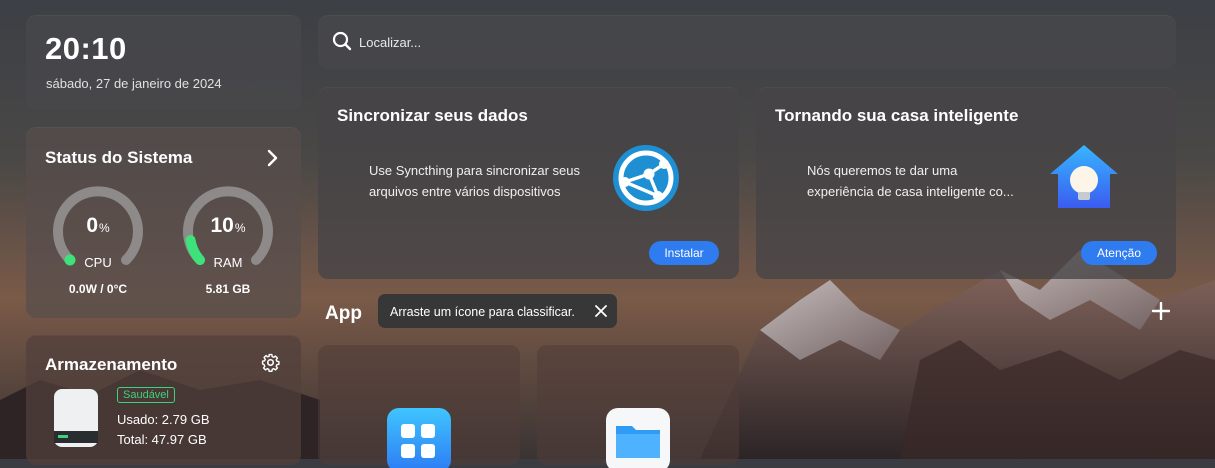 This screenshot has width=1215, height=468. I want to click on clock-date: sábado, 27 de janeiro de 2024, so click(134, 83).